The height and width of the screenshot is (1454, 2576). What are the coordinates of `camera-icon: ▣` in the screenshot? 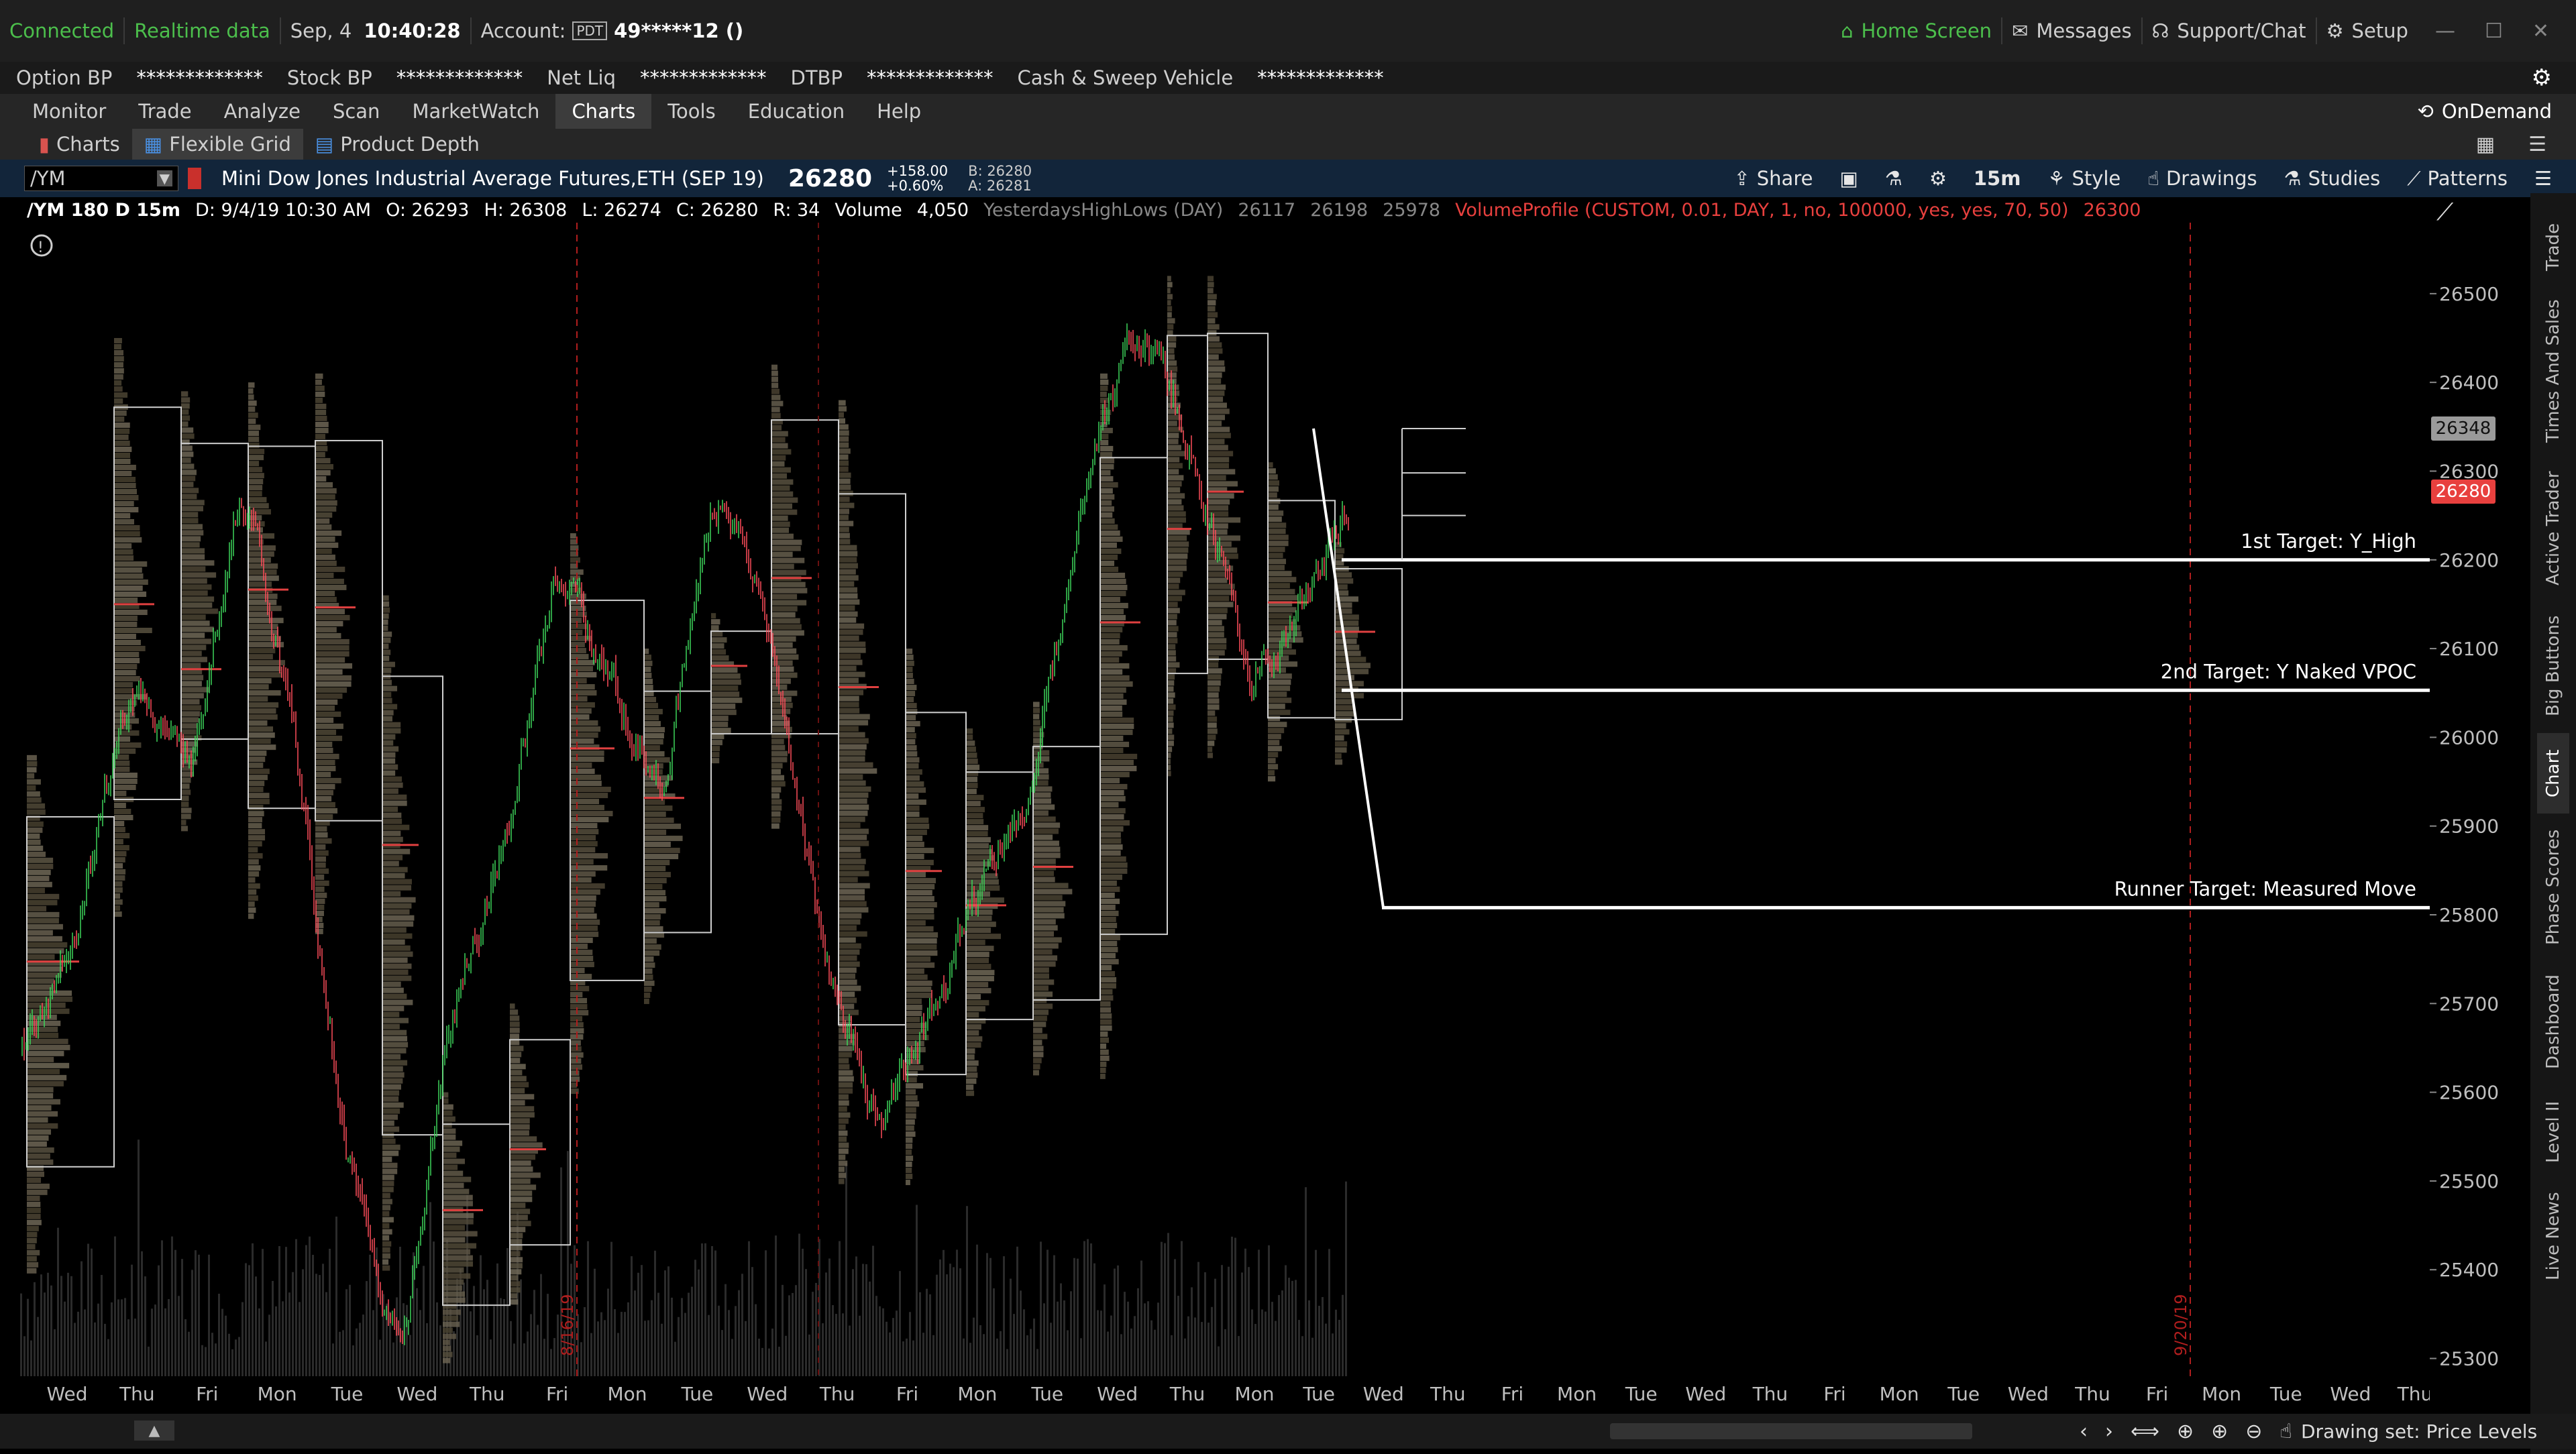 It's located at (1848, 178).